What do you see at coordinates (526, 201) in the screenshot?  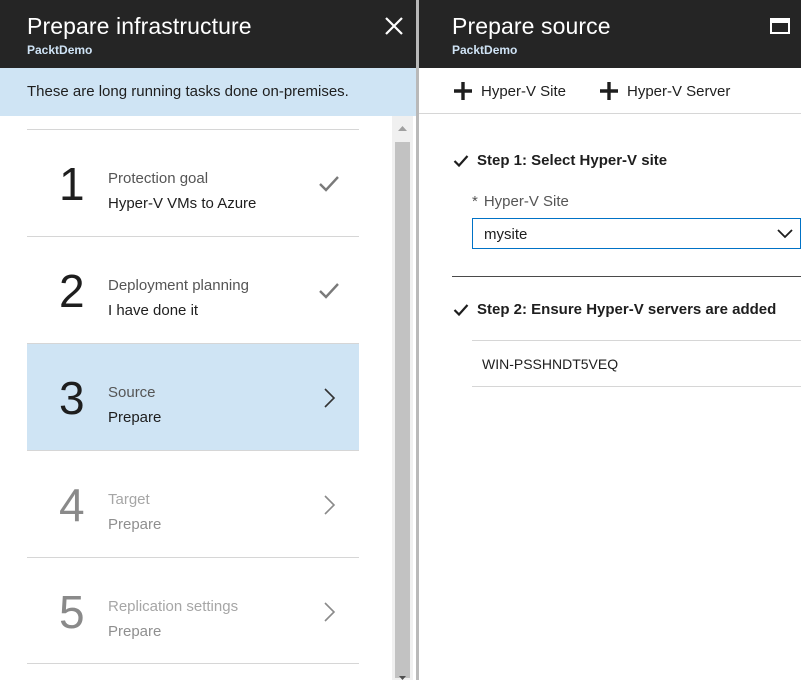 I see `field-label-text: Hyper-V Site` at bounding box center [526, 201].